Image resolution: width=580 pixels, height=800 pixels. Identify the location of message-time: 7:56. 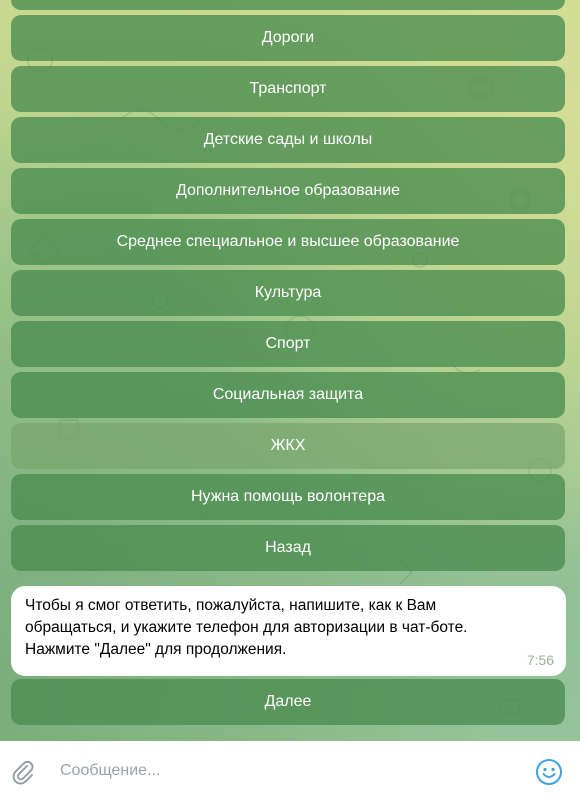
(540, 660).